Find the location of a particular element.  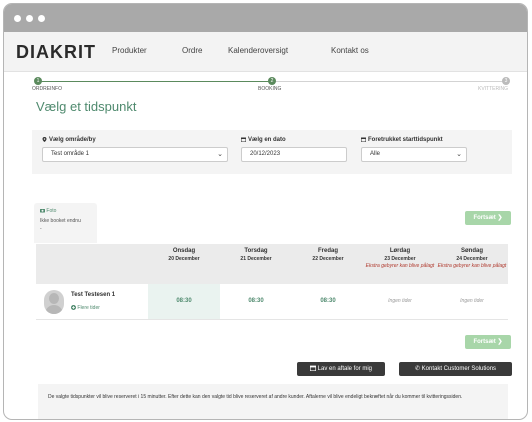

more-times-text: Flere tider is located at coordinates (88, 308).